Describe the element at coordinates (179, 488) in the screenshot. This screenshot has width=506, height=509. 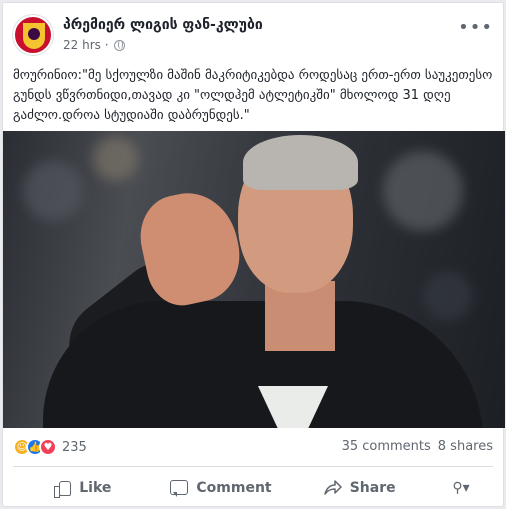
I see `comment-icon` at that location.